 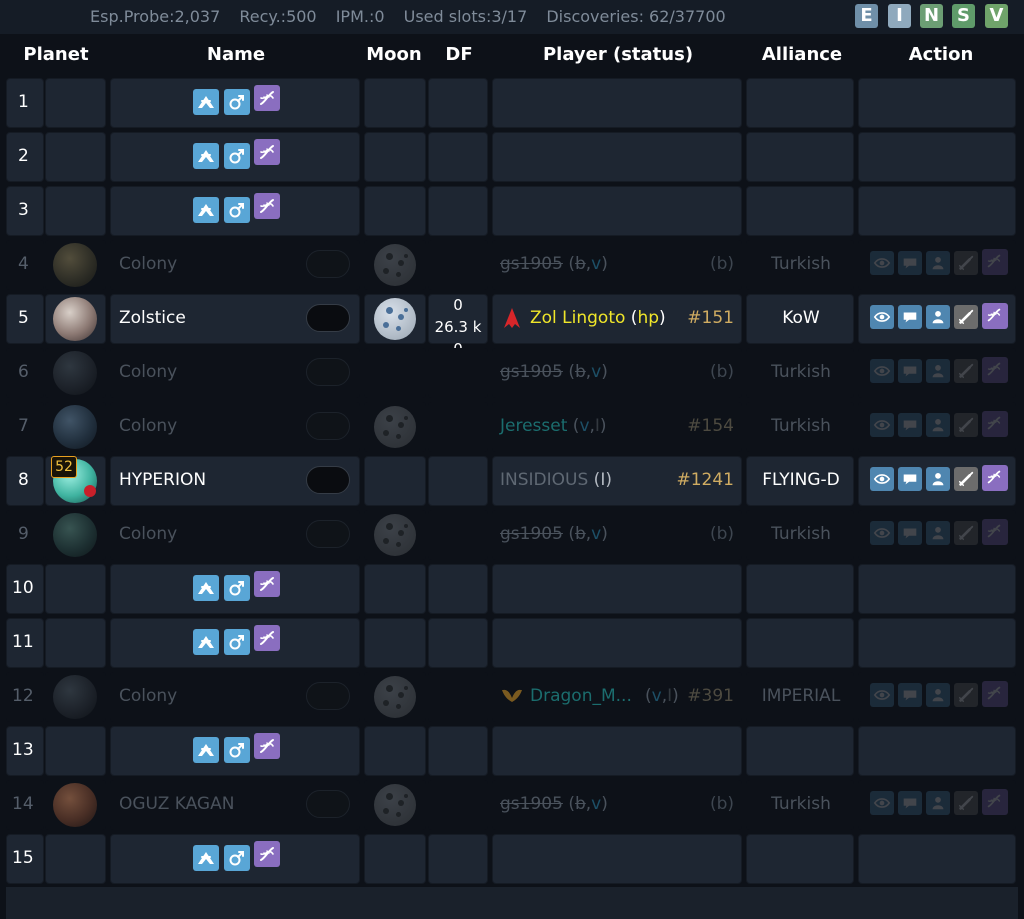 What do you see at coordinates (963, 16) in the screenshot?
I see `strong-filter-button: S` at bounding box center [963, 16].